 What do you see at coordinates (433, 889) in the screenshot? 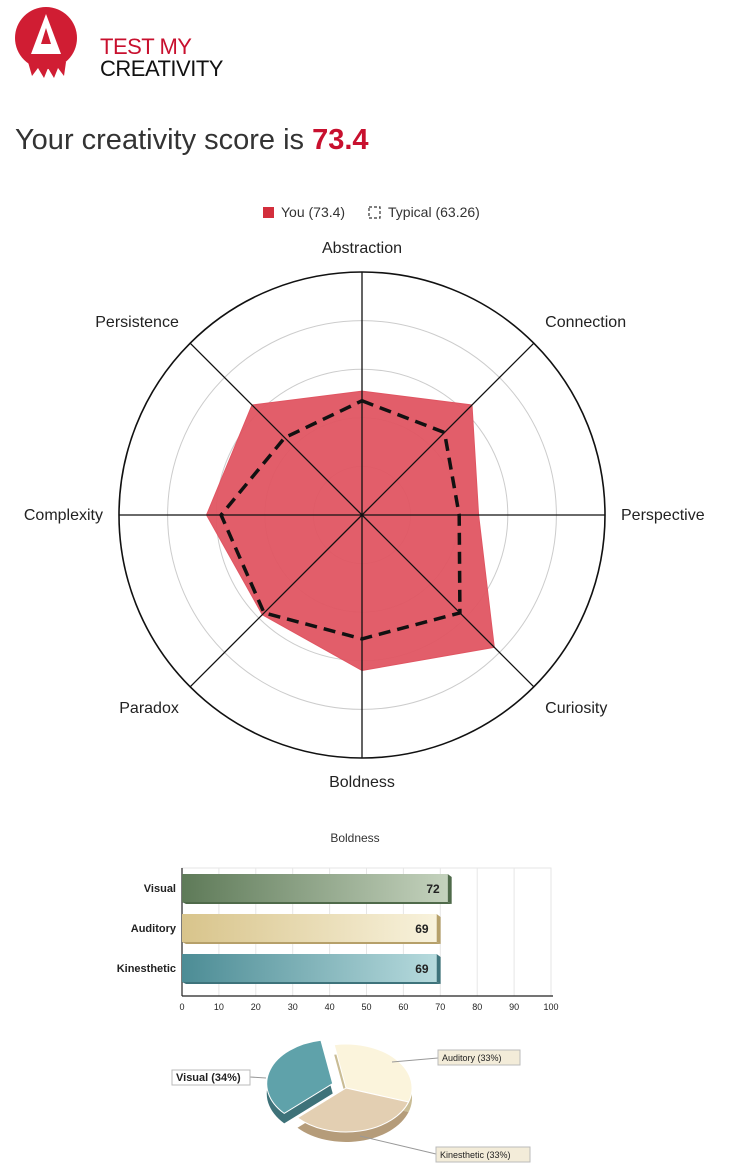
I see `bar-value-label: 72` at bounding box center [433, 889].